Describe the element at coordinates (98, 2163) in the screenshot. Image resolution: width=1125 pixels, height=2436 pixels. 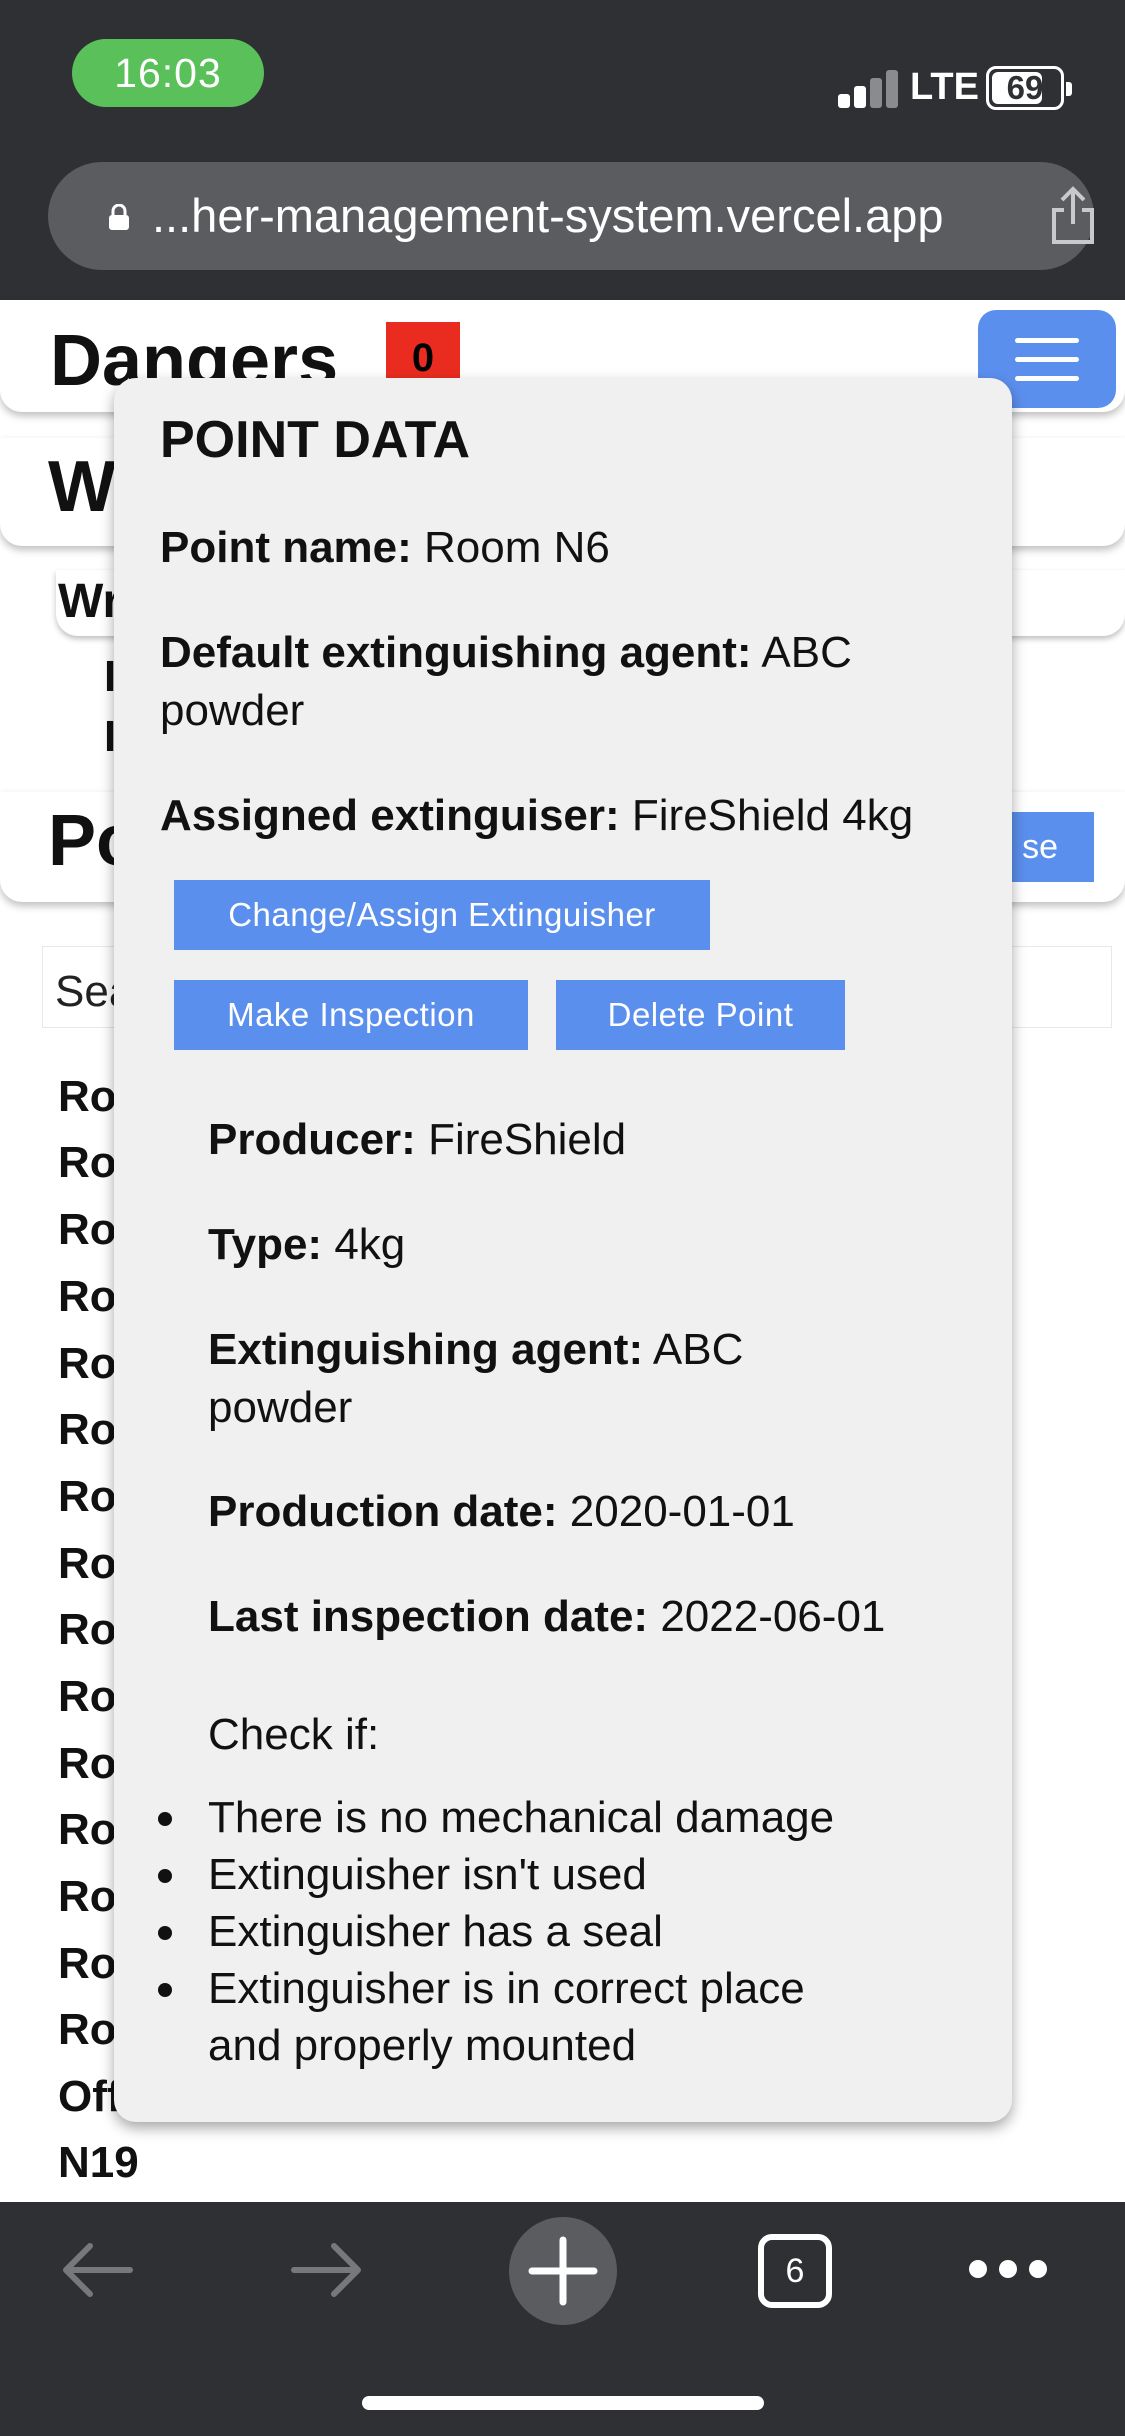
I see `list-item: N19` at that location.